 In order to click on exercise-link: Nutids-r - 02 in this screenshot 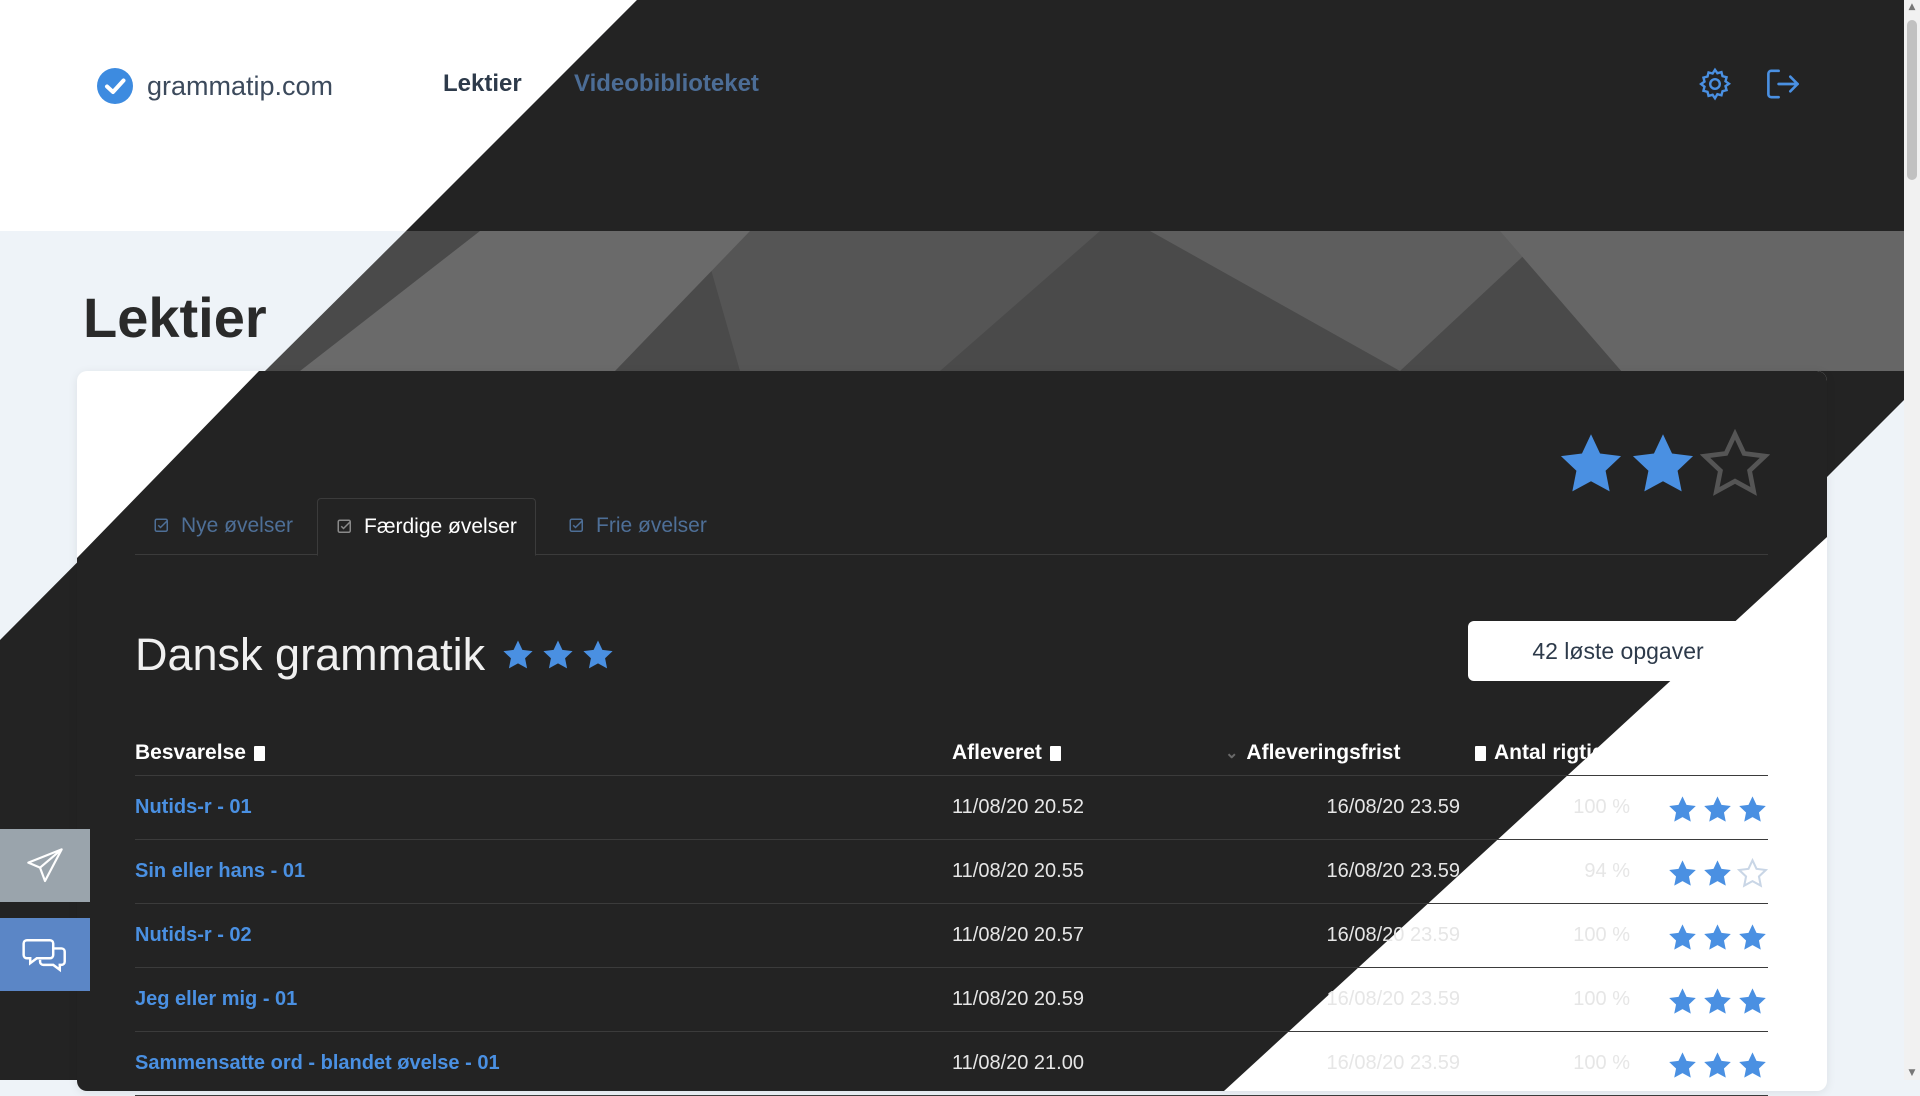, I will do `click(193, 935)`.